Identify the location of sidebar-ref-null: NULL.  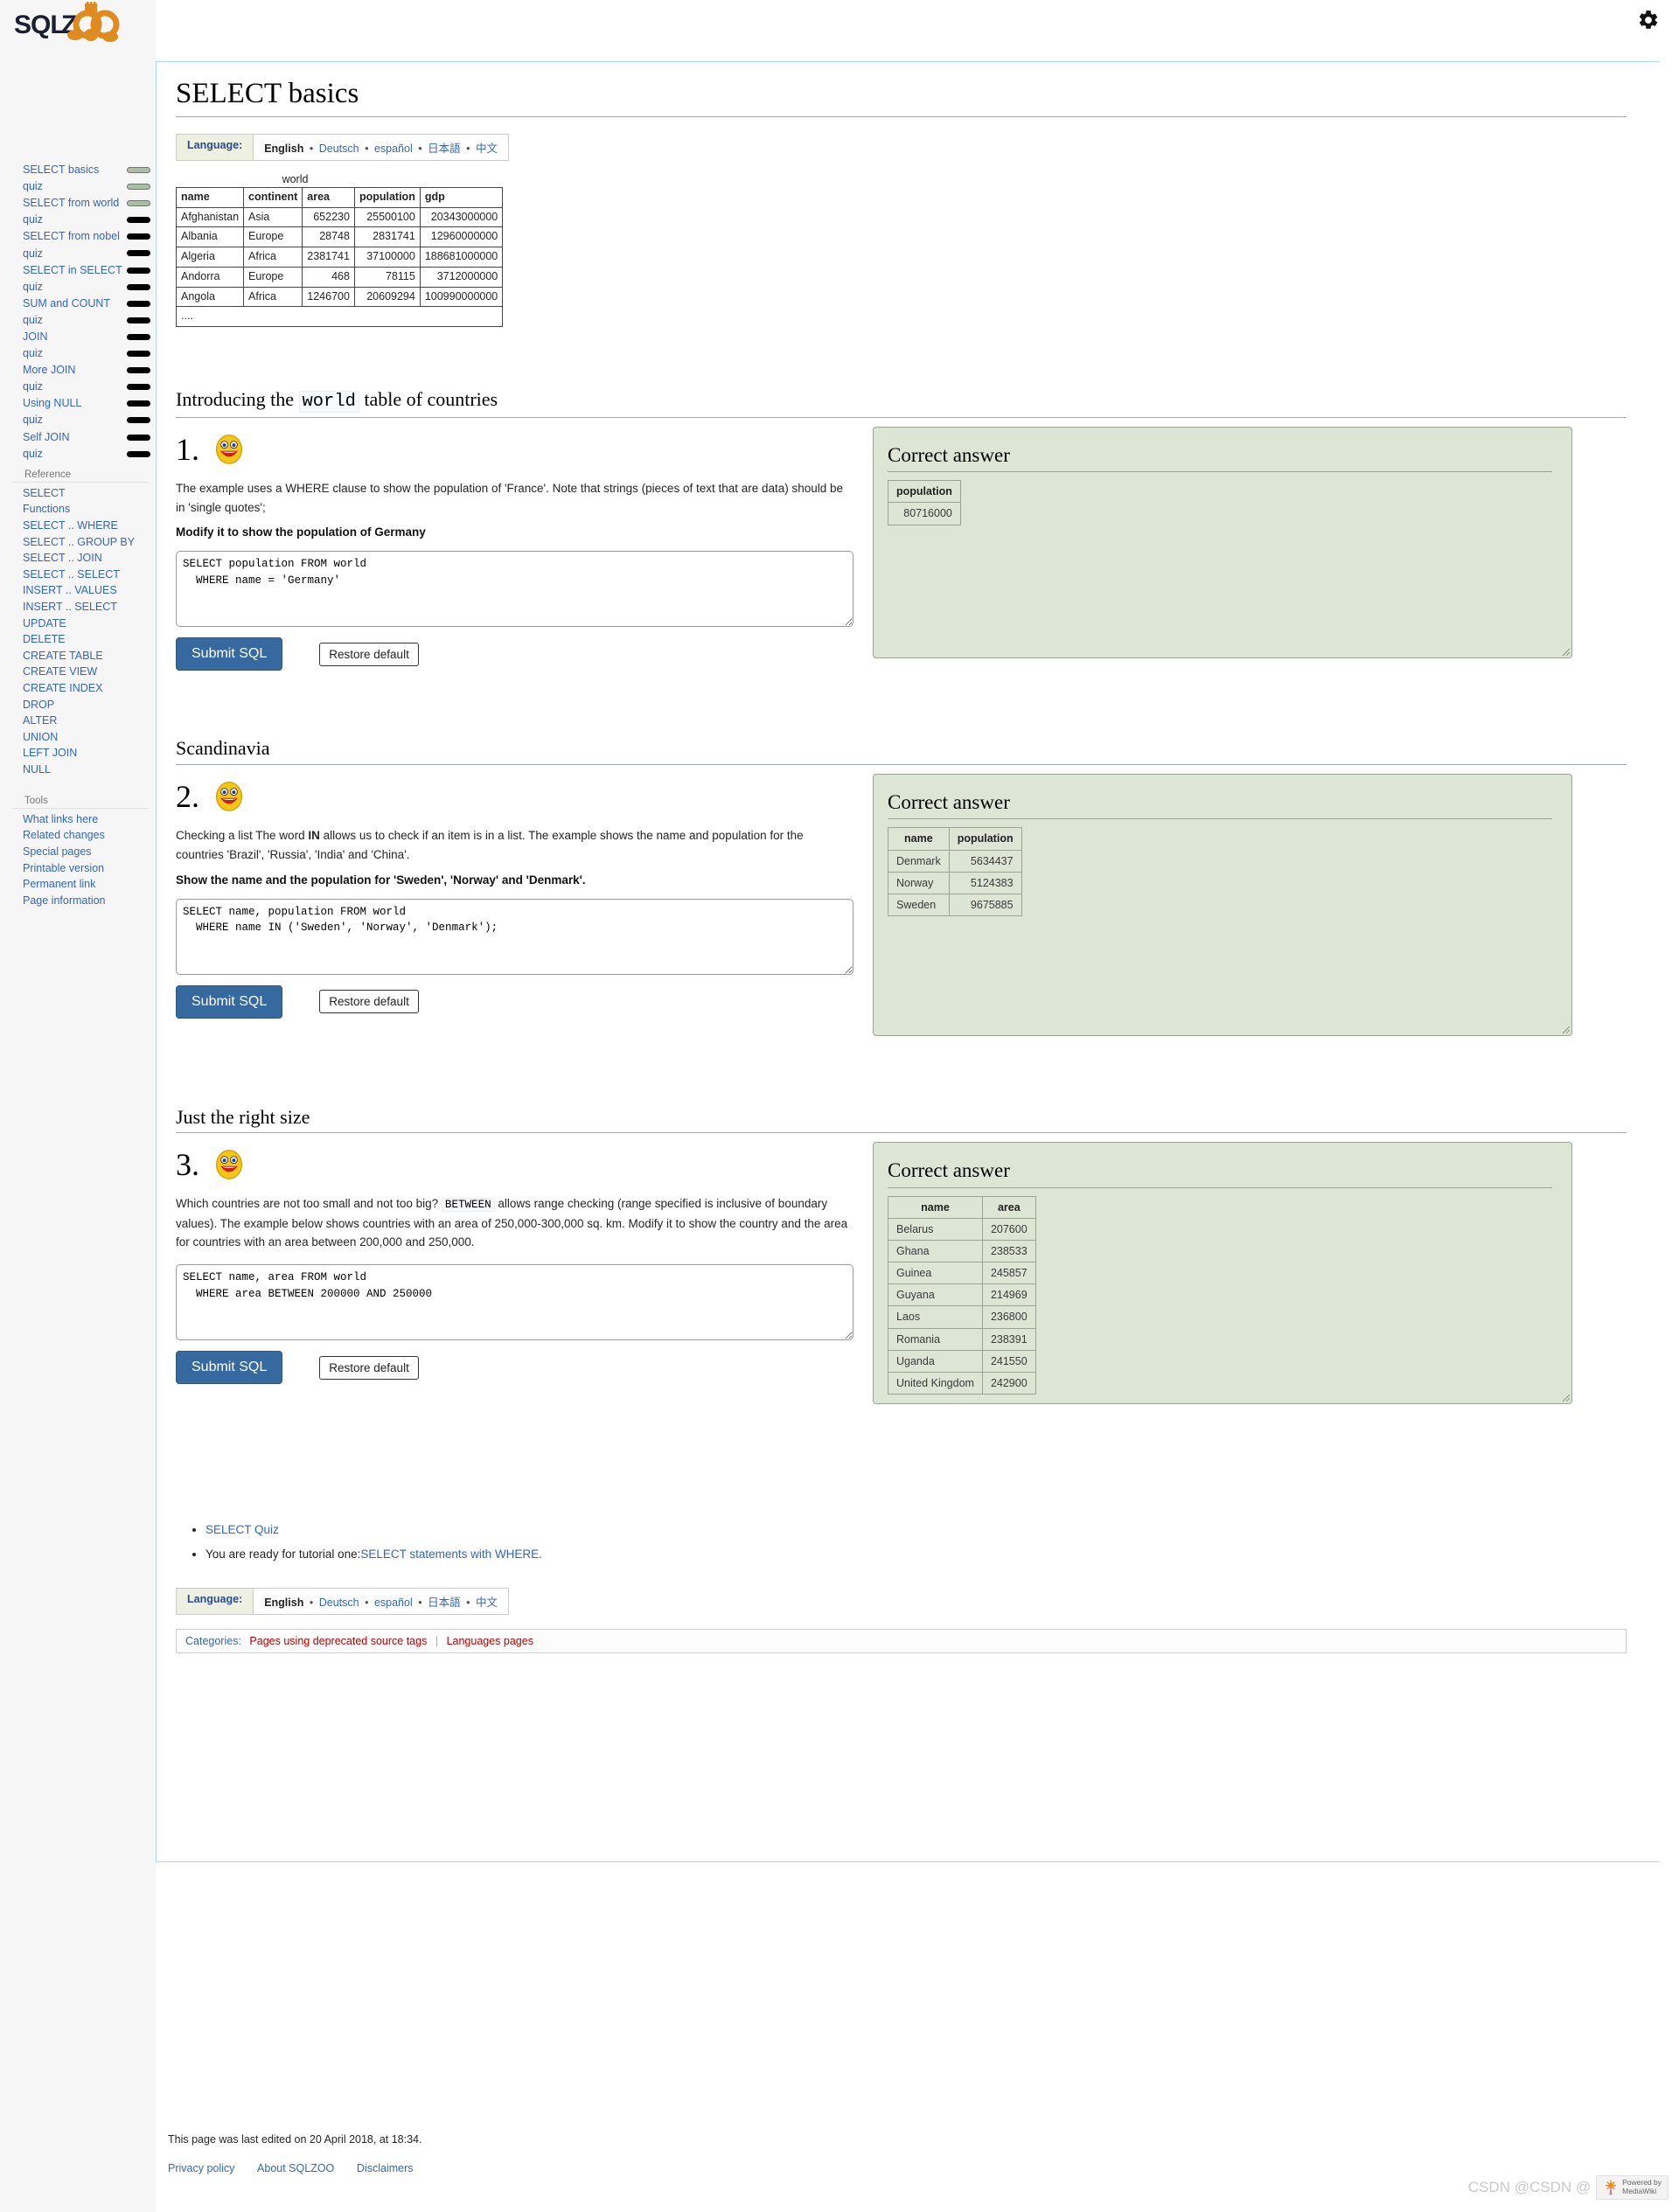
(78, 770).